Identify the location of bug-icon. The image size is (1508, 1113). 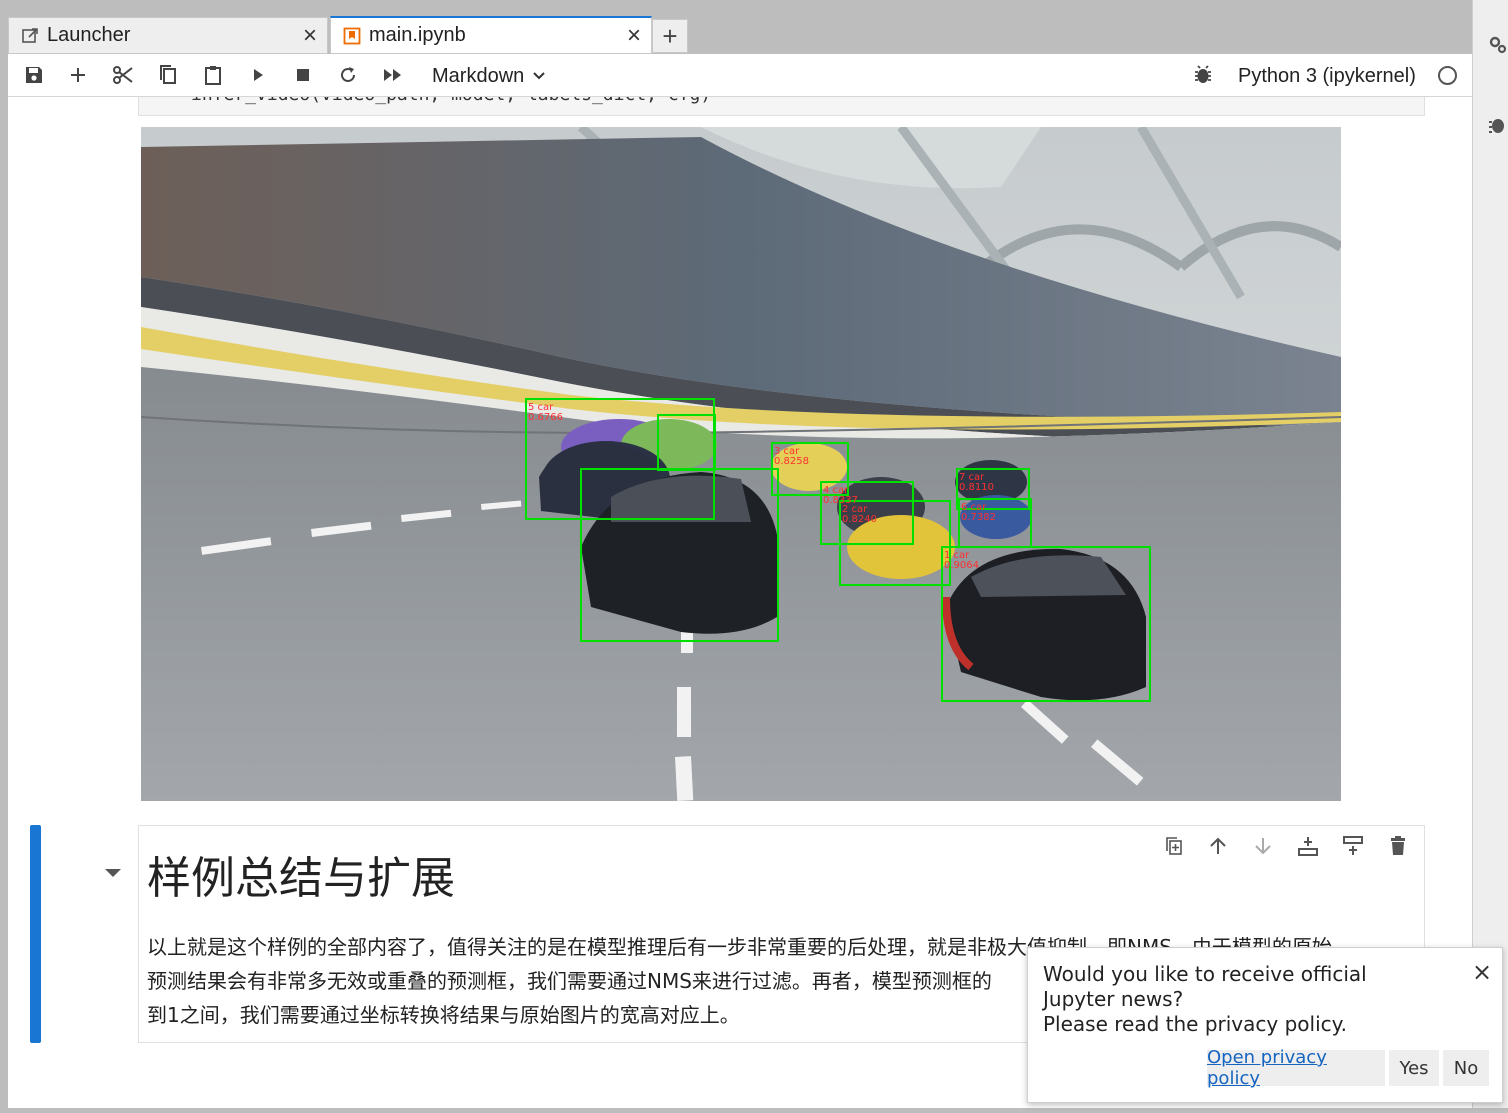
(1203, 77).